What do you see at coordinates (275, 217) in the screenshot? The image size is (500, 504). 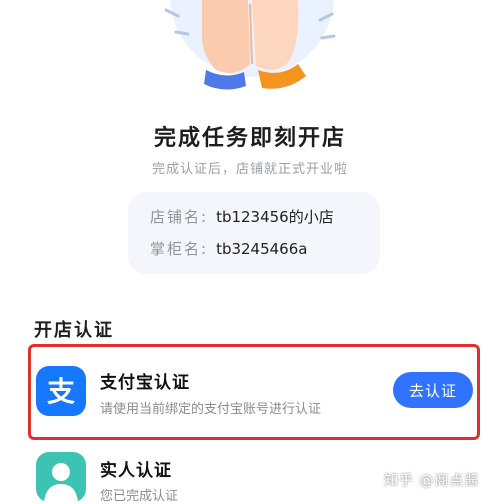 I see `shop-name-value: tb123456的小店` at bounding box center [275, 217].